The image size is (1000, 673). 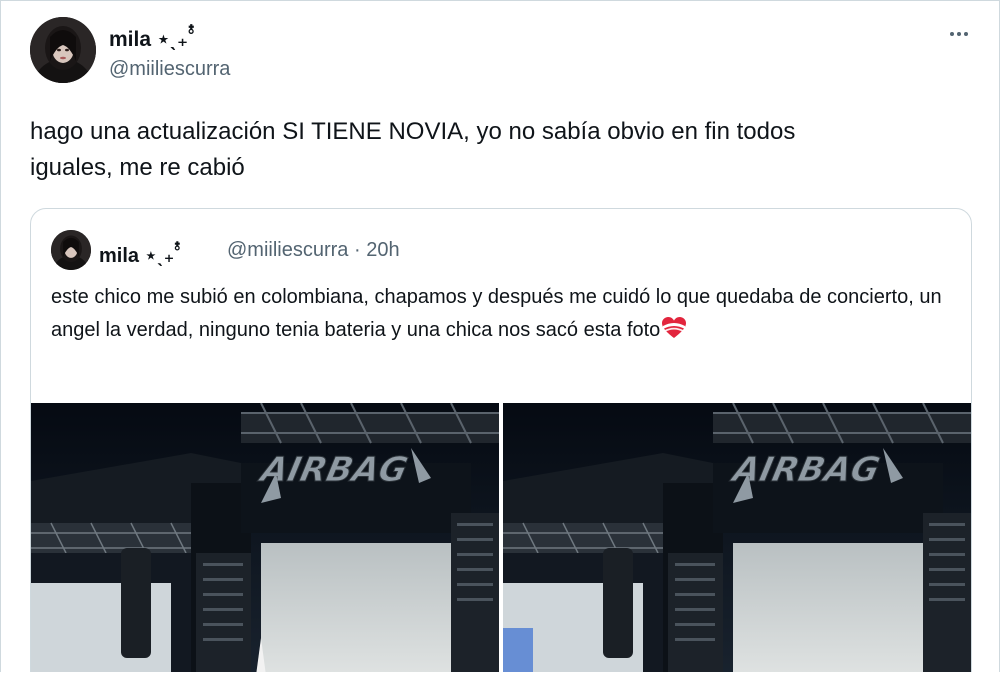 I want to click on quoted-author-avatar, so click(x=71, y=250).